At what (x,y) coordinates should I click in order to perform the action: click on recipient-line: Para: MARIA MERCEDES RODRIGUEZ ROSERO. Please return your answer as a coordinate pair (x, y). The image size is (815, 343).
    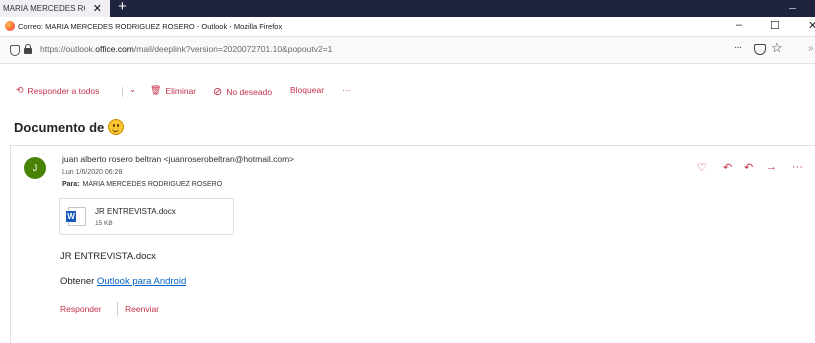
    Looking at the image, I should click on (142, 184).